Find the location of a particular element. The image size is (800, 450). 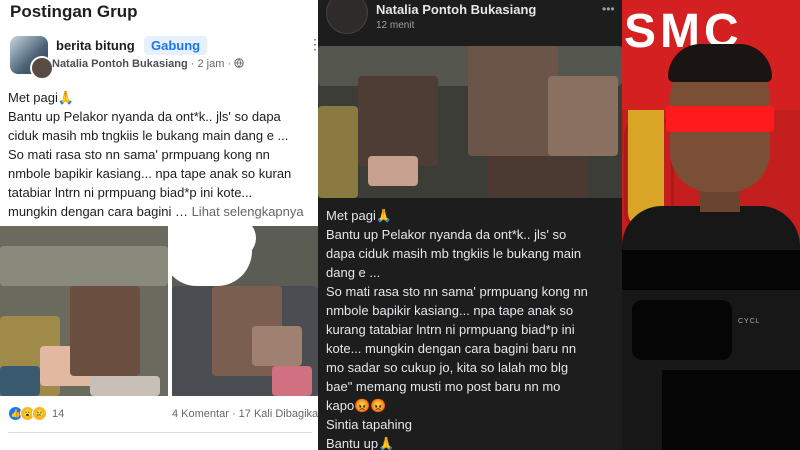

more-options-icon: ••• is located at coordinates (608, 9).